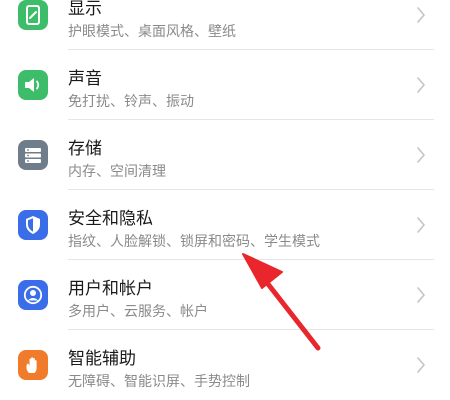 The width and height of the screenshot is (450, 400). Describe the element at coordinates (117, 172) in the screenshot. I see `settings-item-subtitle: 内存、空间清理` at that location.